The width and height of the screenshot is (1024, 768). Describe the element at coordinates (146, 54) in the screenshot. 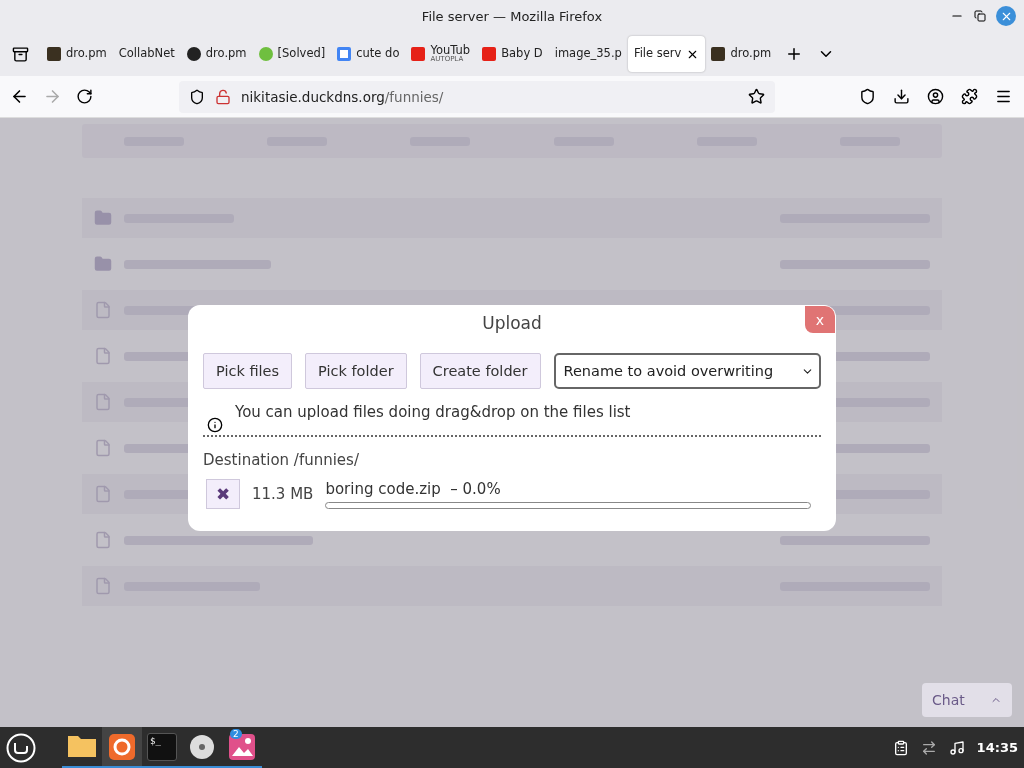

I see `browser-tab: CollabNet` at that location.